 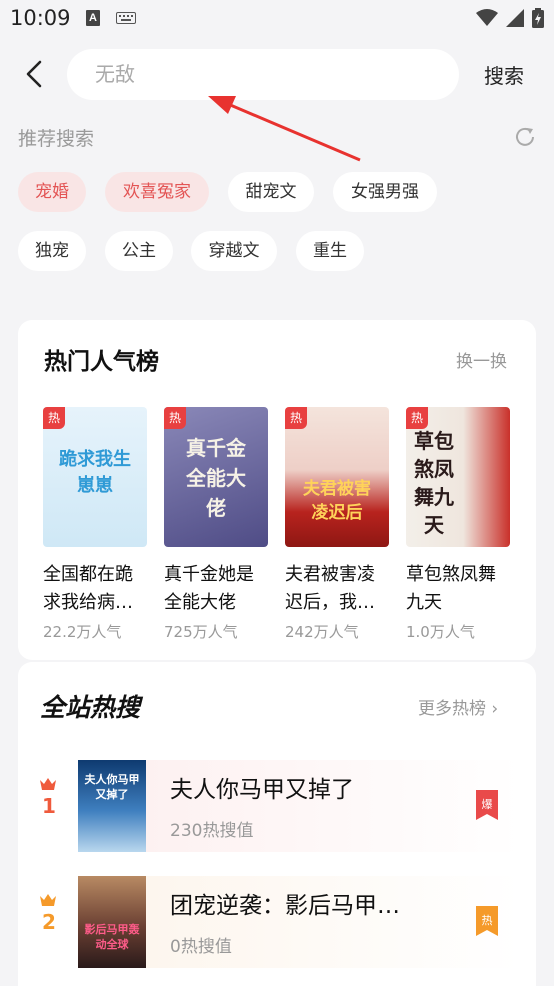 I want to click on badge-label: 热, so click(x=487, y=920).